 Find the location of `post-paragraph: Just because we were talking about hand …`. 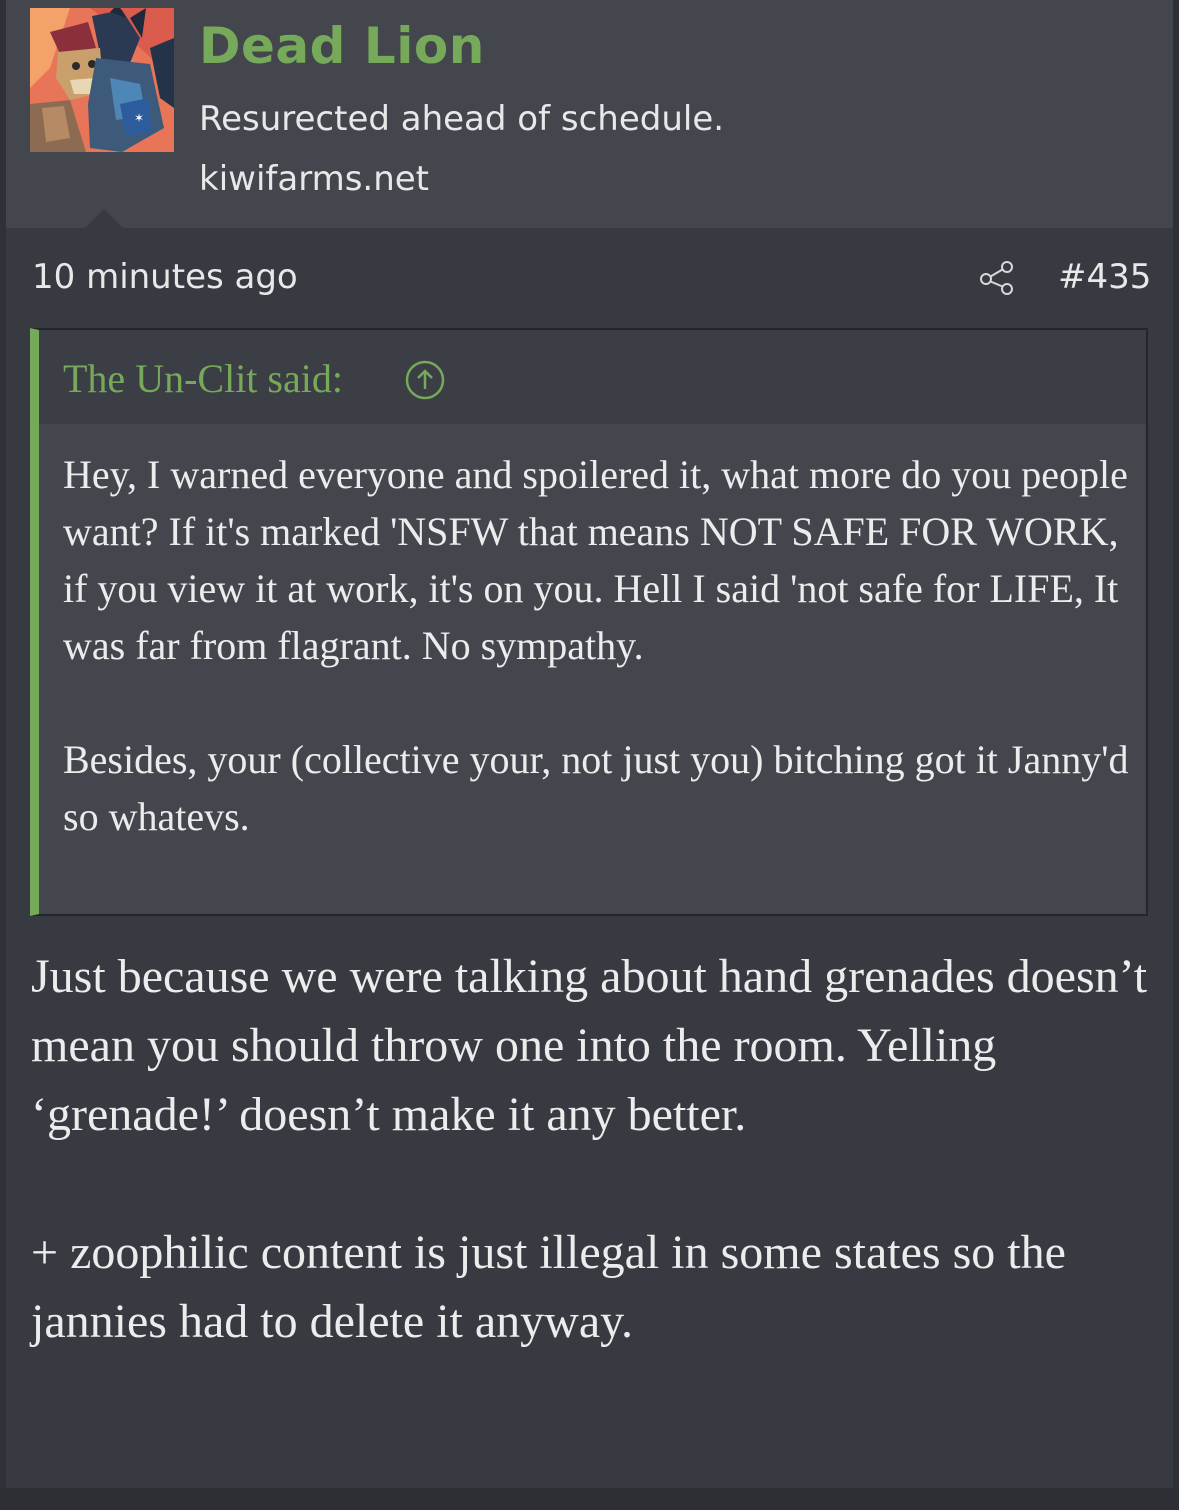

post-paragraph: Just because we were talking about hand … is located at coordinates (589, 1045).